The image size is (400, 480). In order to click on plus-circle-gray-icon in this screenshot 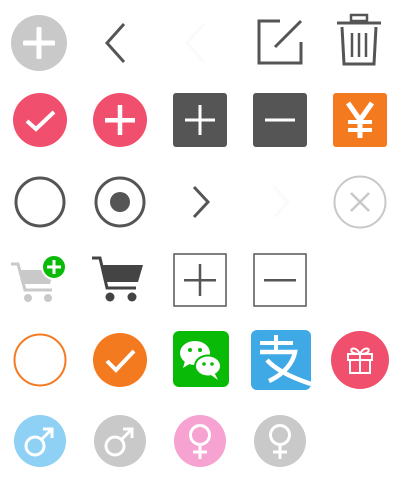, I will do `click(39, 43)`.